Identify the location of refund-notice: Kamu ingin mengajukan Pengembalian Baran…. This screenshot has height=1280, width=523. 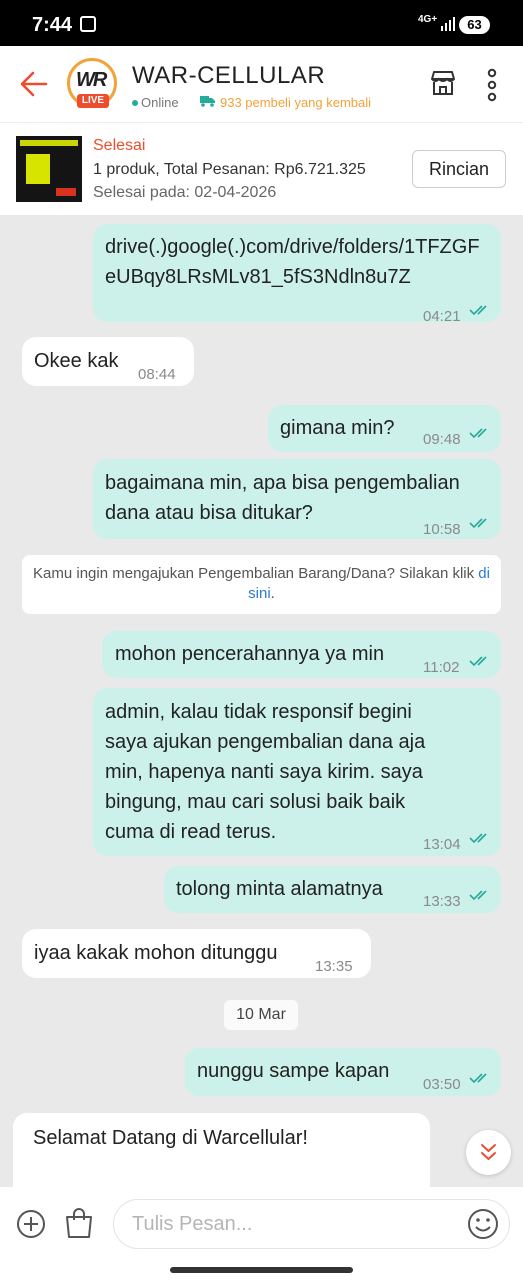
(261, 584).